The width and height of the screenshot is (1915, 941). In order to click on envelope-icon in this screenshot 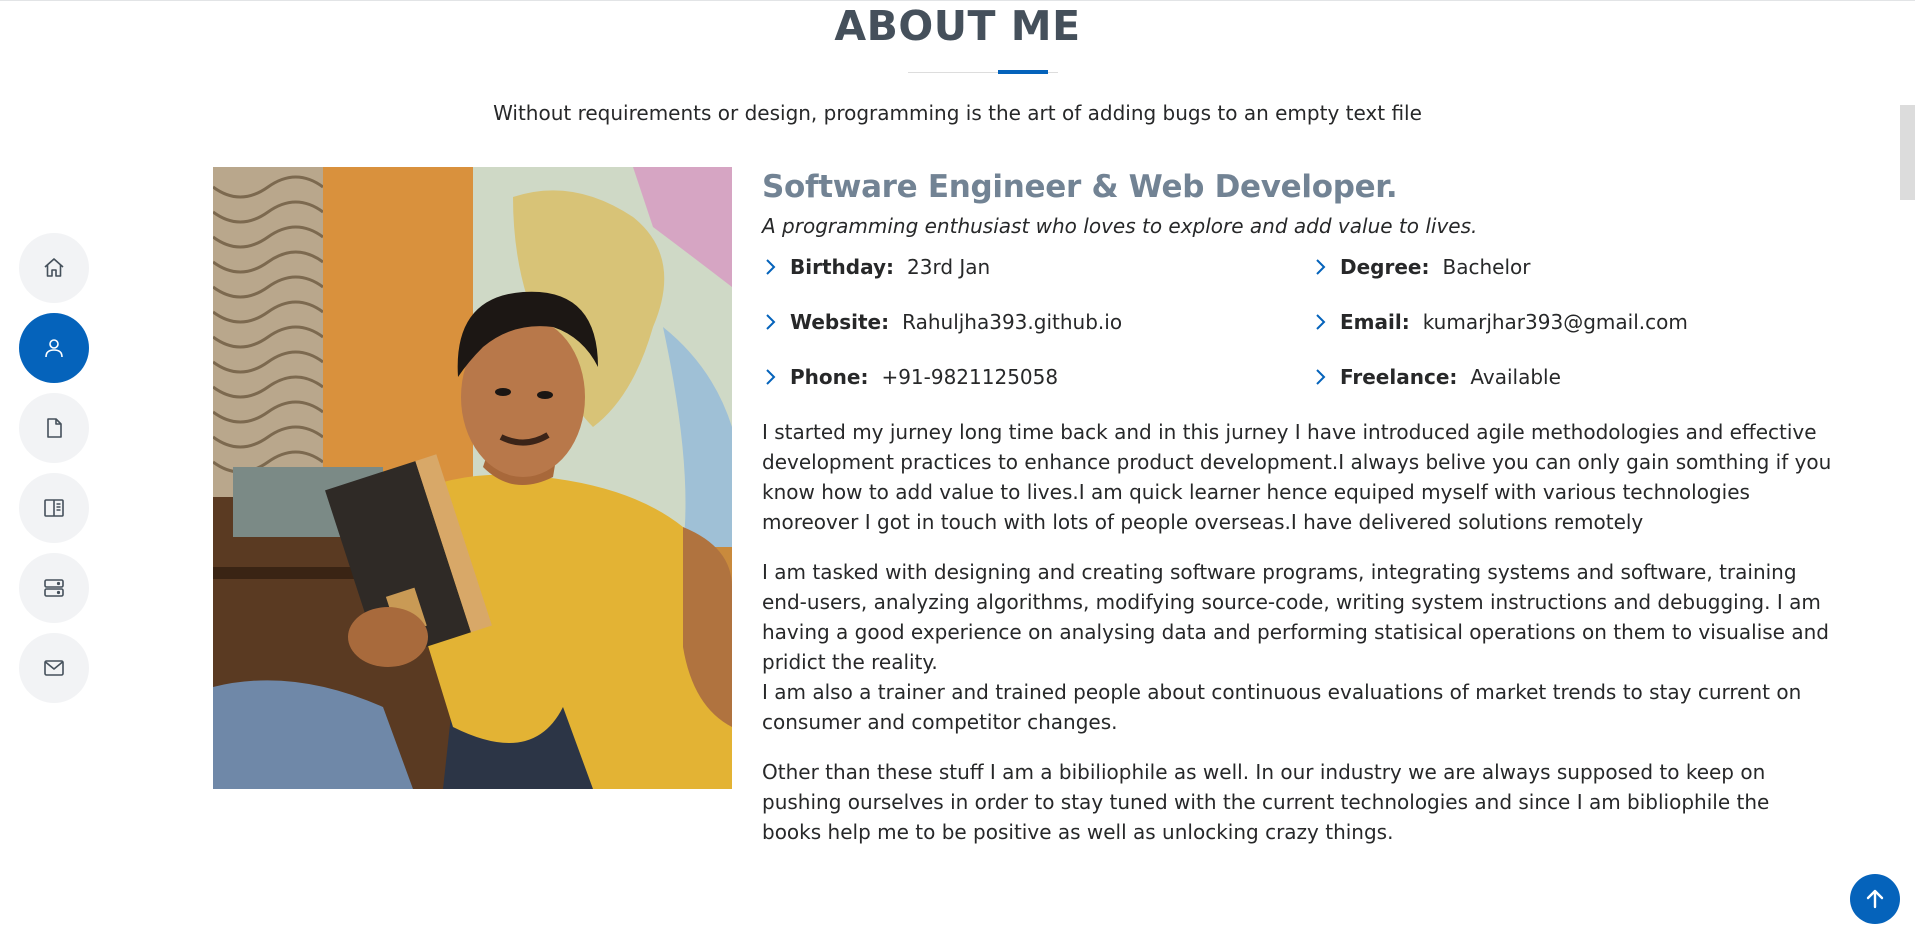, I will do `click(54, 668)`.